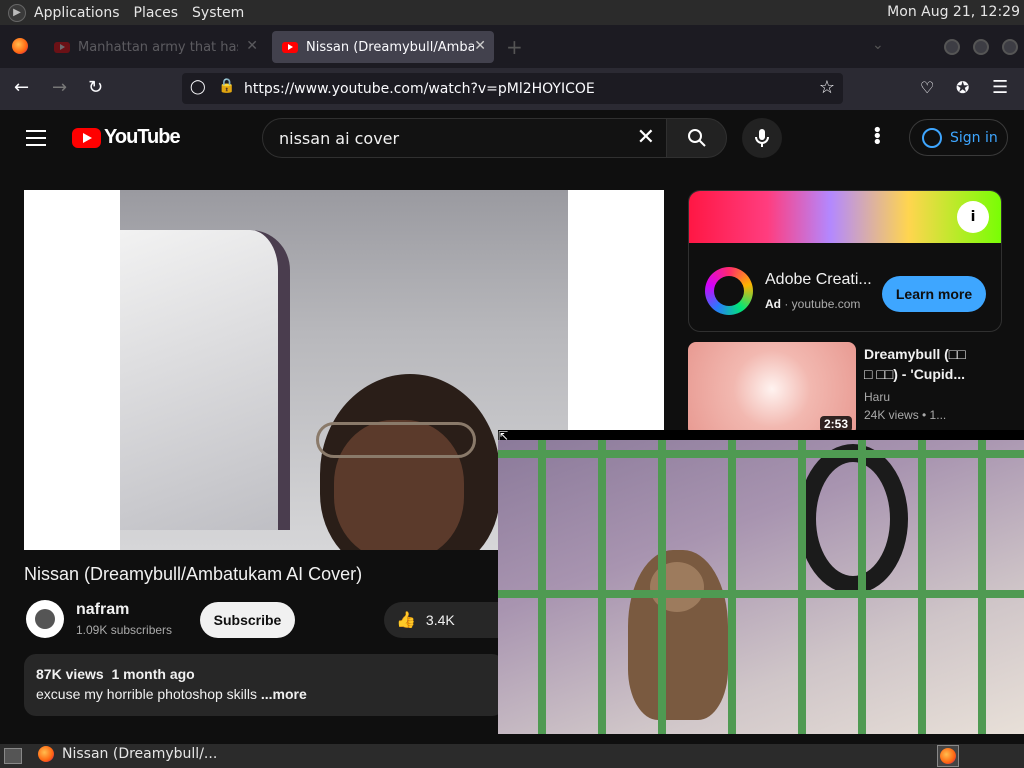  I want to click on video-title: Nissan (Dreamybull/Ambatukam AI Cover), so click(193, 574).